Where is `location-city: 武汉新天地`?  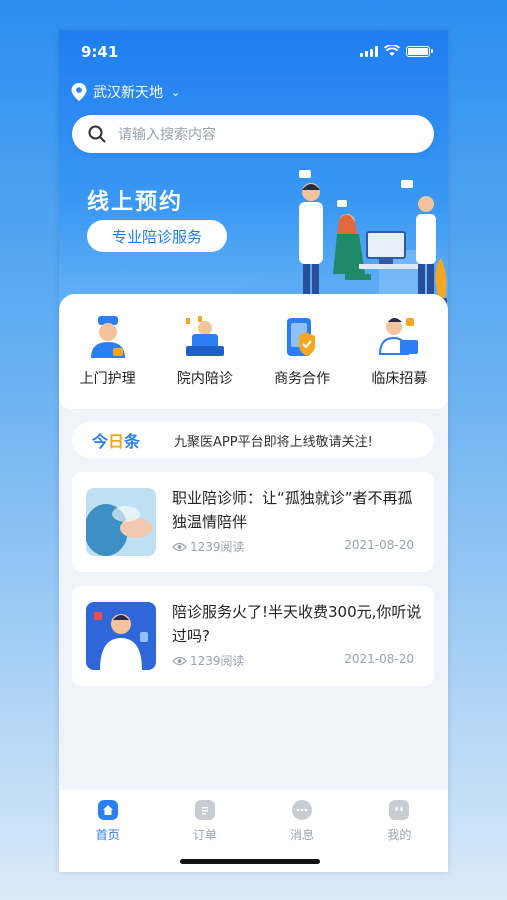 location-city: 武汉新天地 is located at coordinates (128, 93).